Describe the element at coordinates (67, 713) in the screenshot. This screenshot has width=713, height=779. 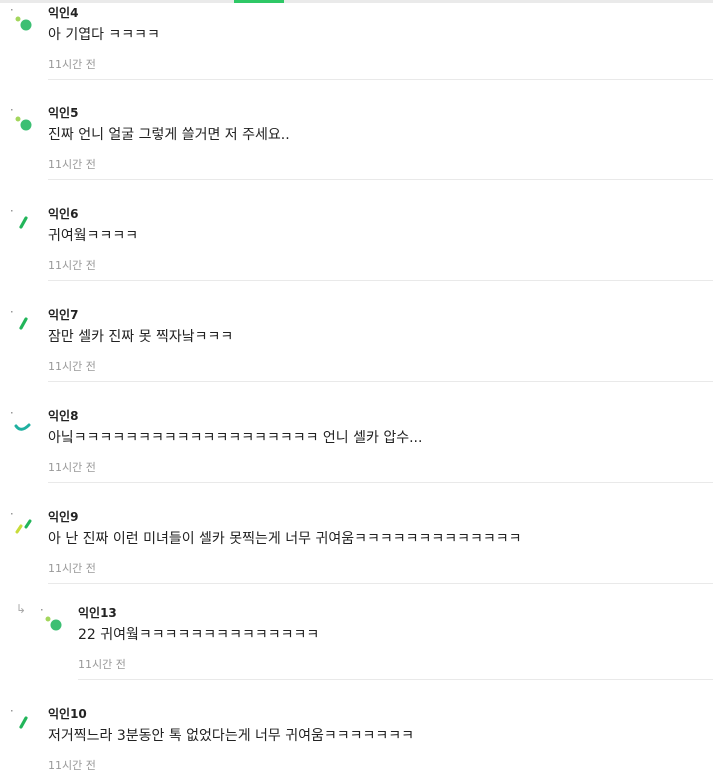
I see `comment-author: 익인10` at that location.